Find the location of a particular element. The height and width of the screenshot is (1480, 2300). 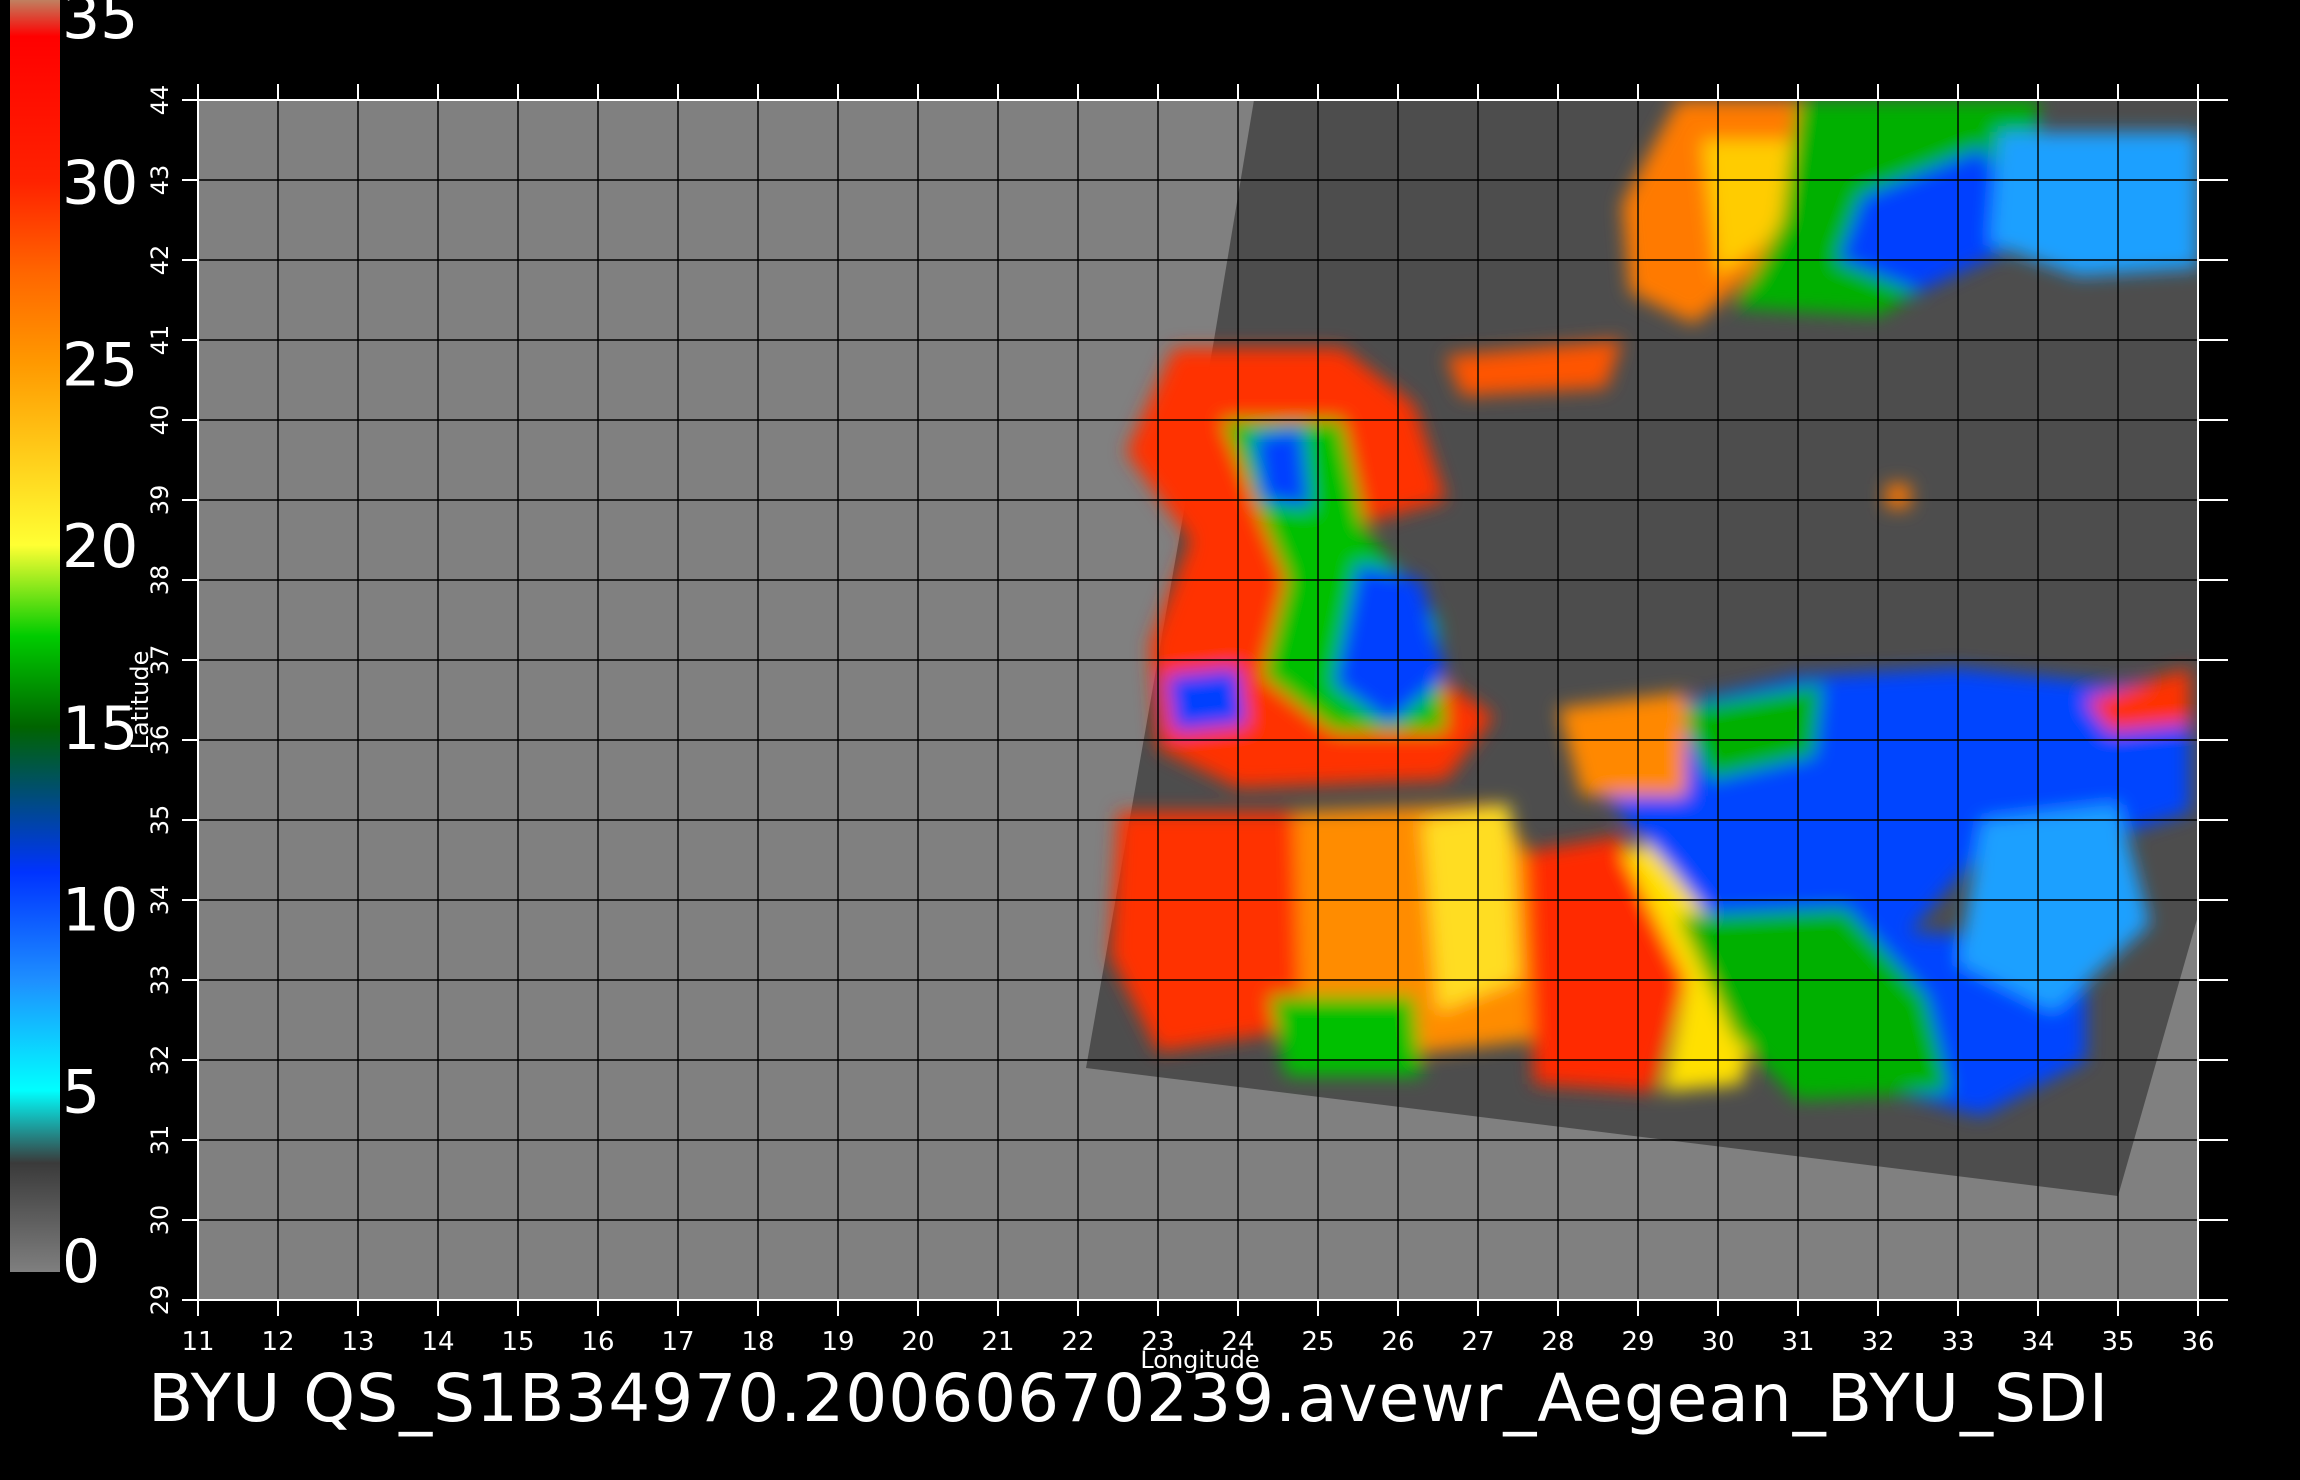

longitude-tick-label: 27 is located at coordinates (1477, 1342).